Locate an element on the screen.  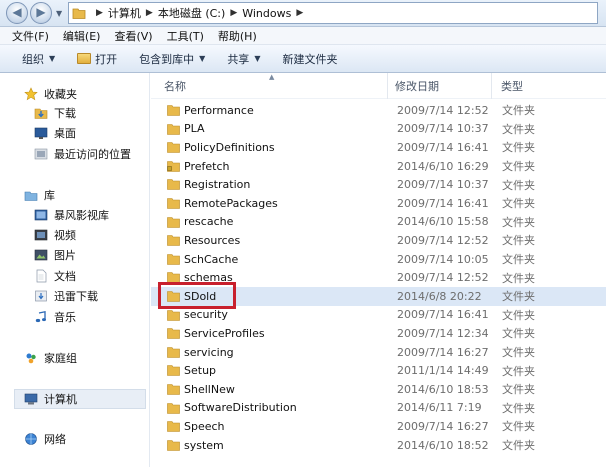
file-name: Setup is located at coordinates (200, 371).